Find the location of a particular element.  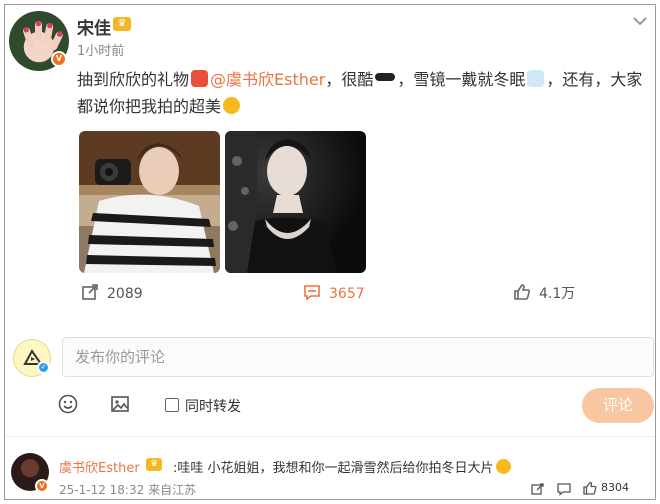

comment-button: 3657 is located at coordinates (334, 294).